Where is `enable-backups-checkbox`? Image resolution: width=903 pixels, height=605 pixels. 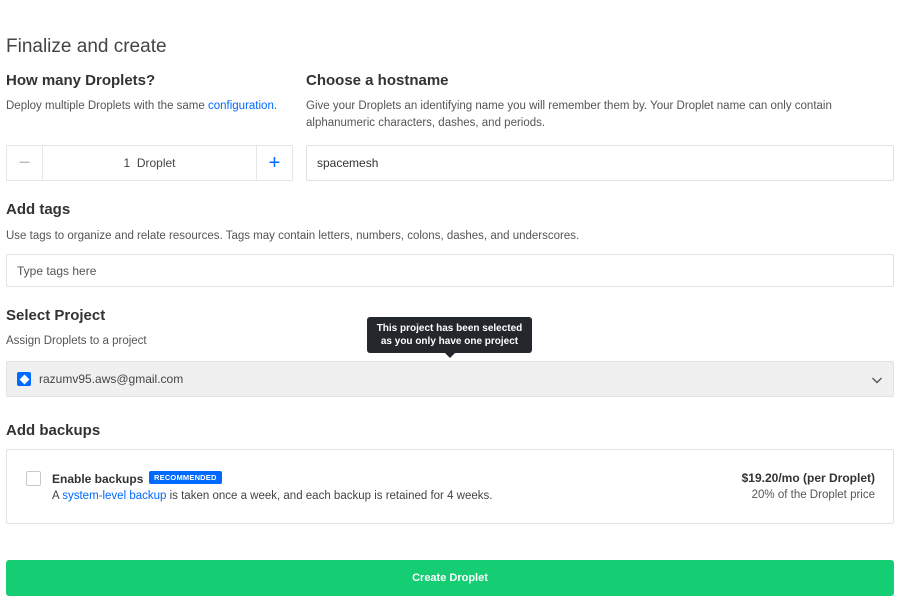 enable-backups-checkbox is located at coordinates (33, 478).